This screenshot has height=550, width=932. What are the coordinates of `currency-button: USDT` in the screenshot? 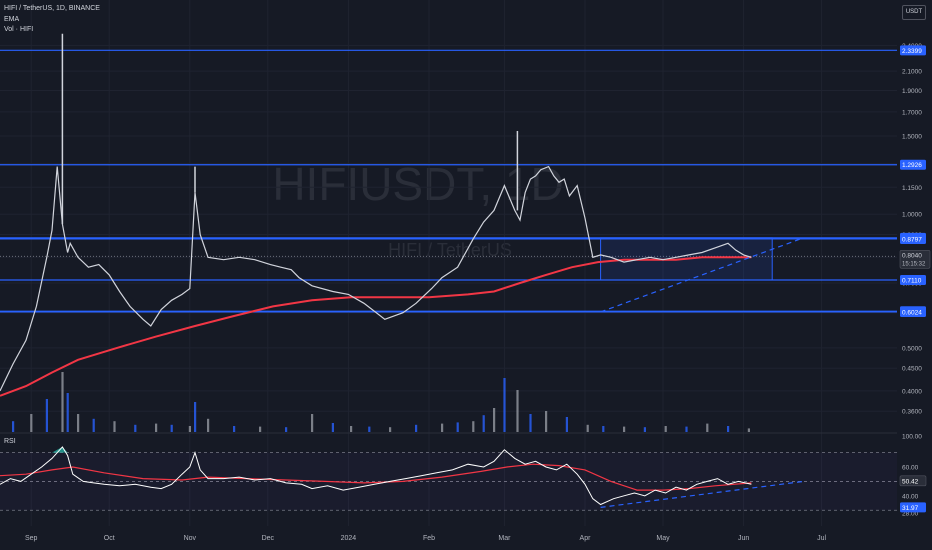 It's located at (914, 12).